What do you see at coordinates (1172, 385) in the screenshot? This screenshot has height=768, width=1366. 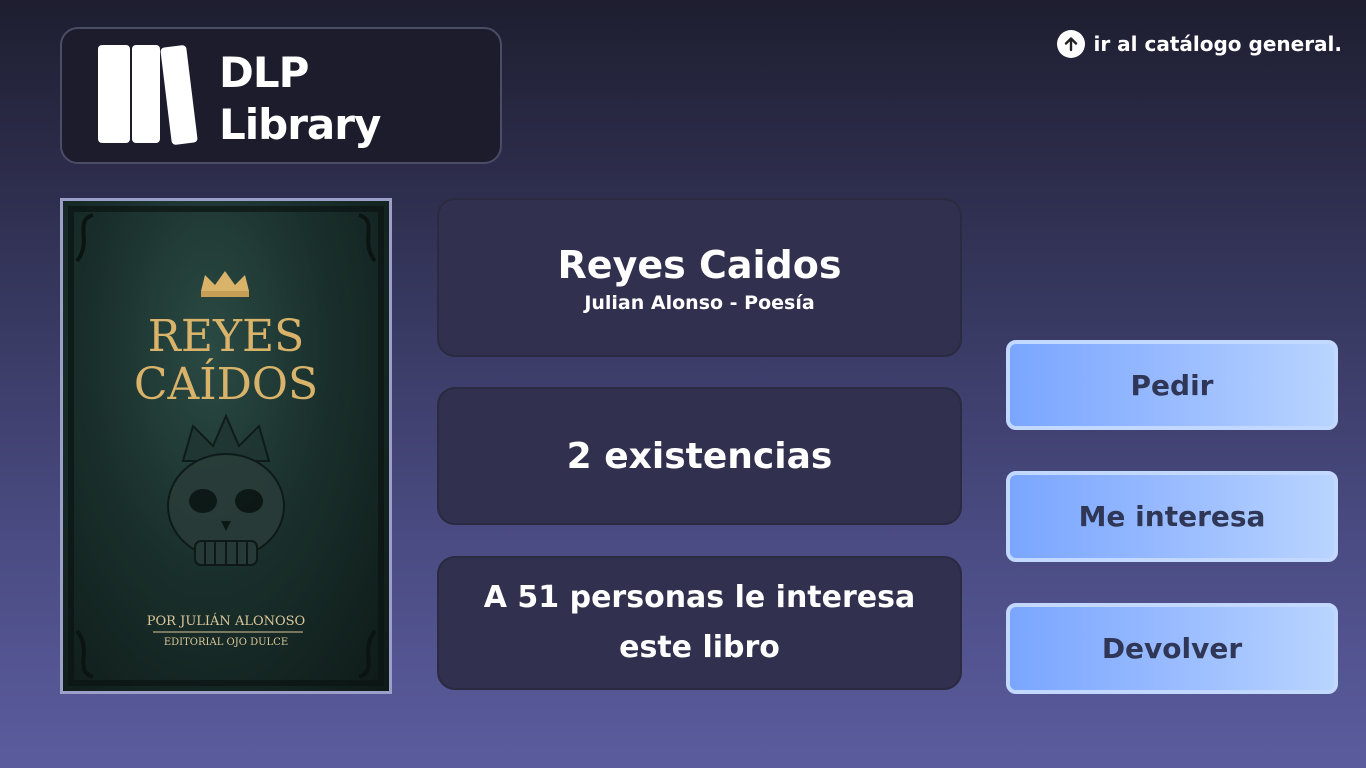 I see `pedir-button: Pedir` at bounding box center [1172, 385].